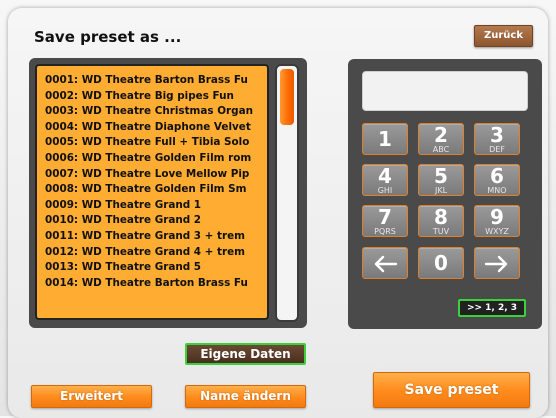 Image resolution: width=556 pixels, height=418 pixels. Describe the element at coordinates (156, 175) in the screenshot. I see `list-item: 0007: WD Theatre Love Mellow Pip` at that location.